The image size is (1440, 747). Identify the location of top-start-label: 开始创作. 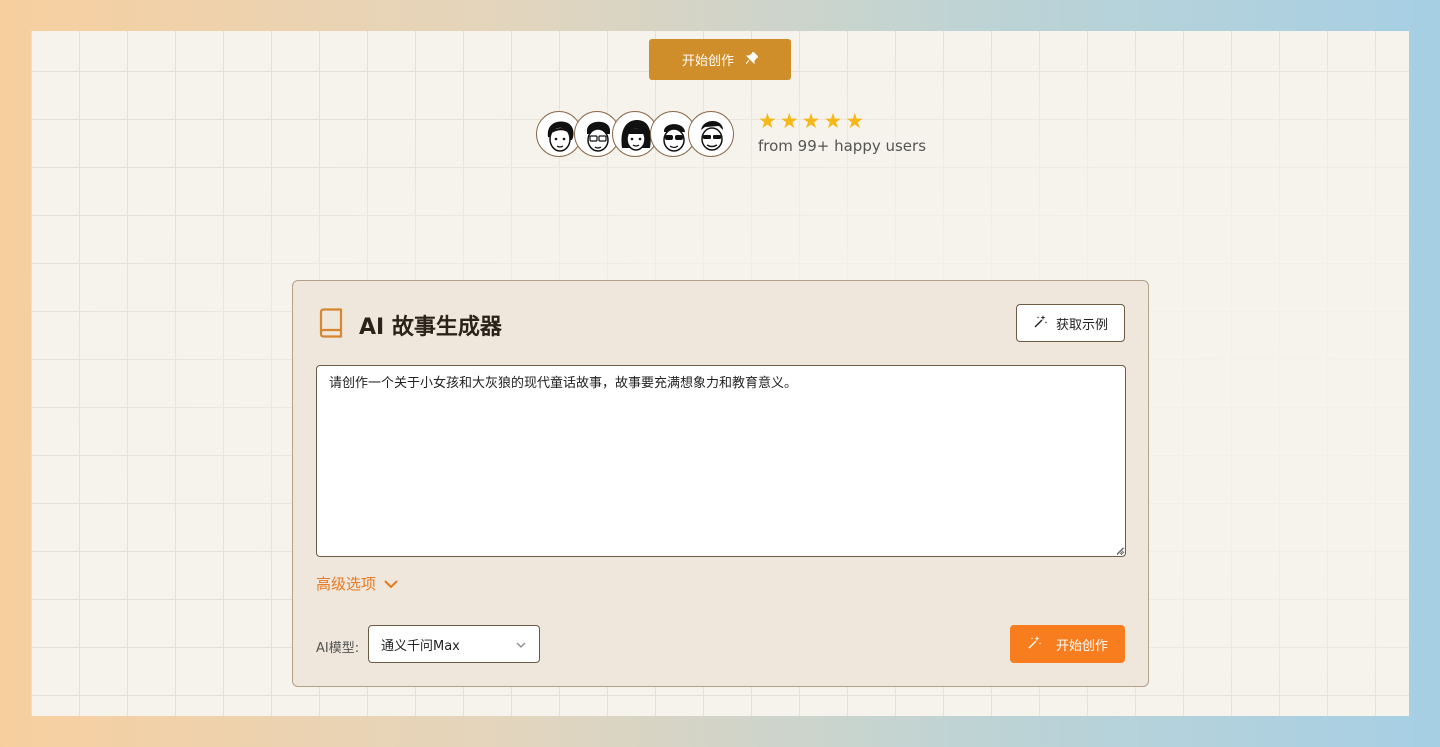
(707, 60).